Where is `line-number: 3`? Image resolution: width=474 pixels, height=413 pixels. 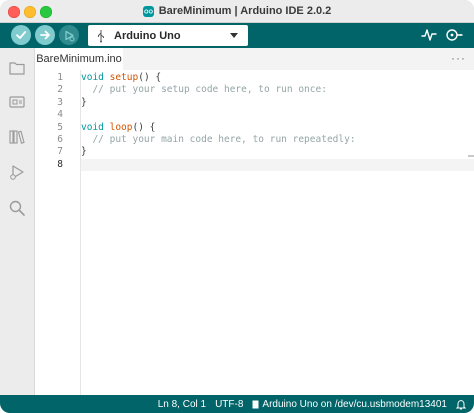 line-number: 3 is located at coordinates (60, 102).